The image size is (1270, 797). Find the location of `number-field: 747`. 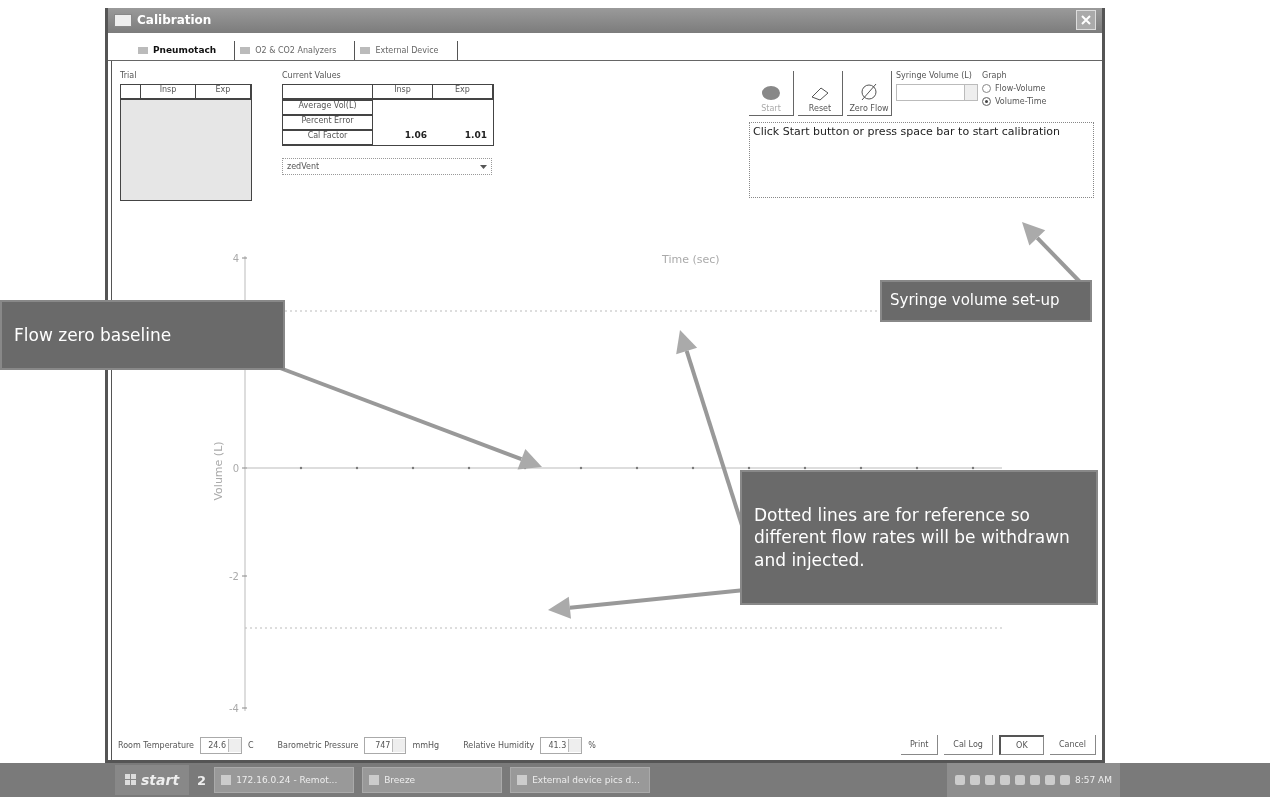

number-field: 747 is located at coordinates (385, 745).